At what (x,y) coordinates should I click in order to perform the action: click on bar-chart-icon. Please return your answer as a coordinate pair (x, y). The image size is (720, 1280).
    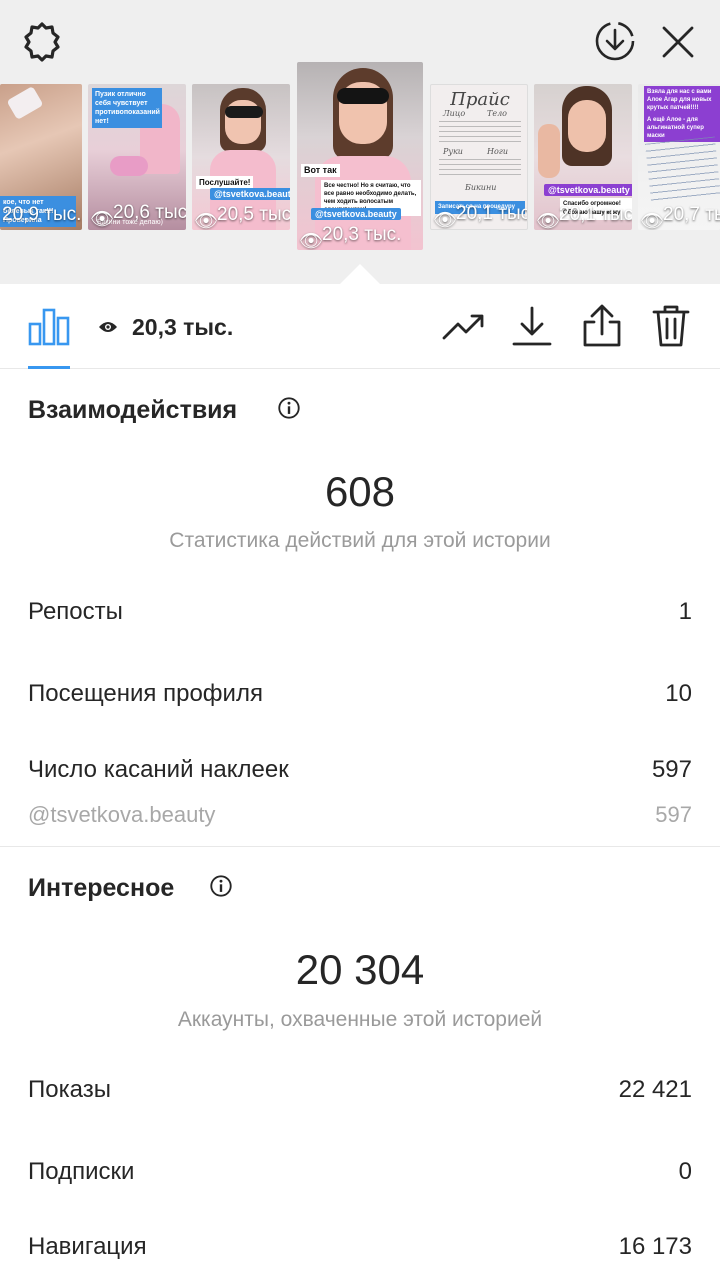
    Looking at the image, I should click on (49, 326).